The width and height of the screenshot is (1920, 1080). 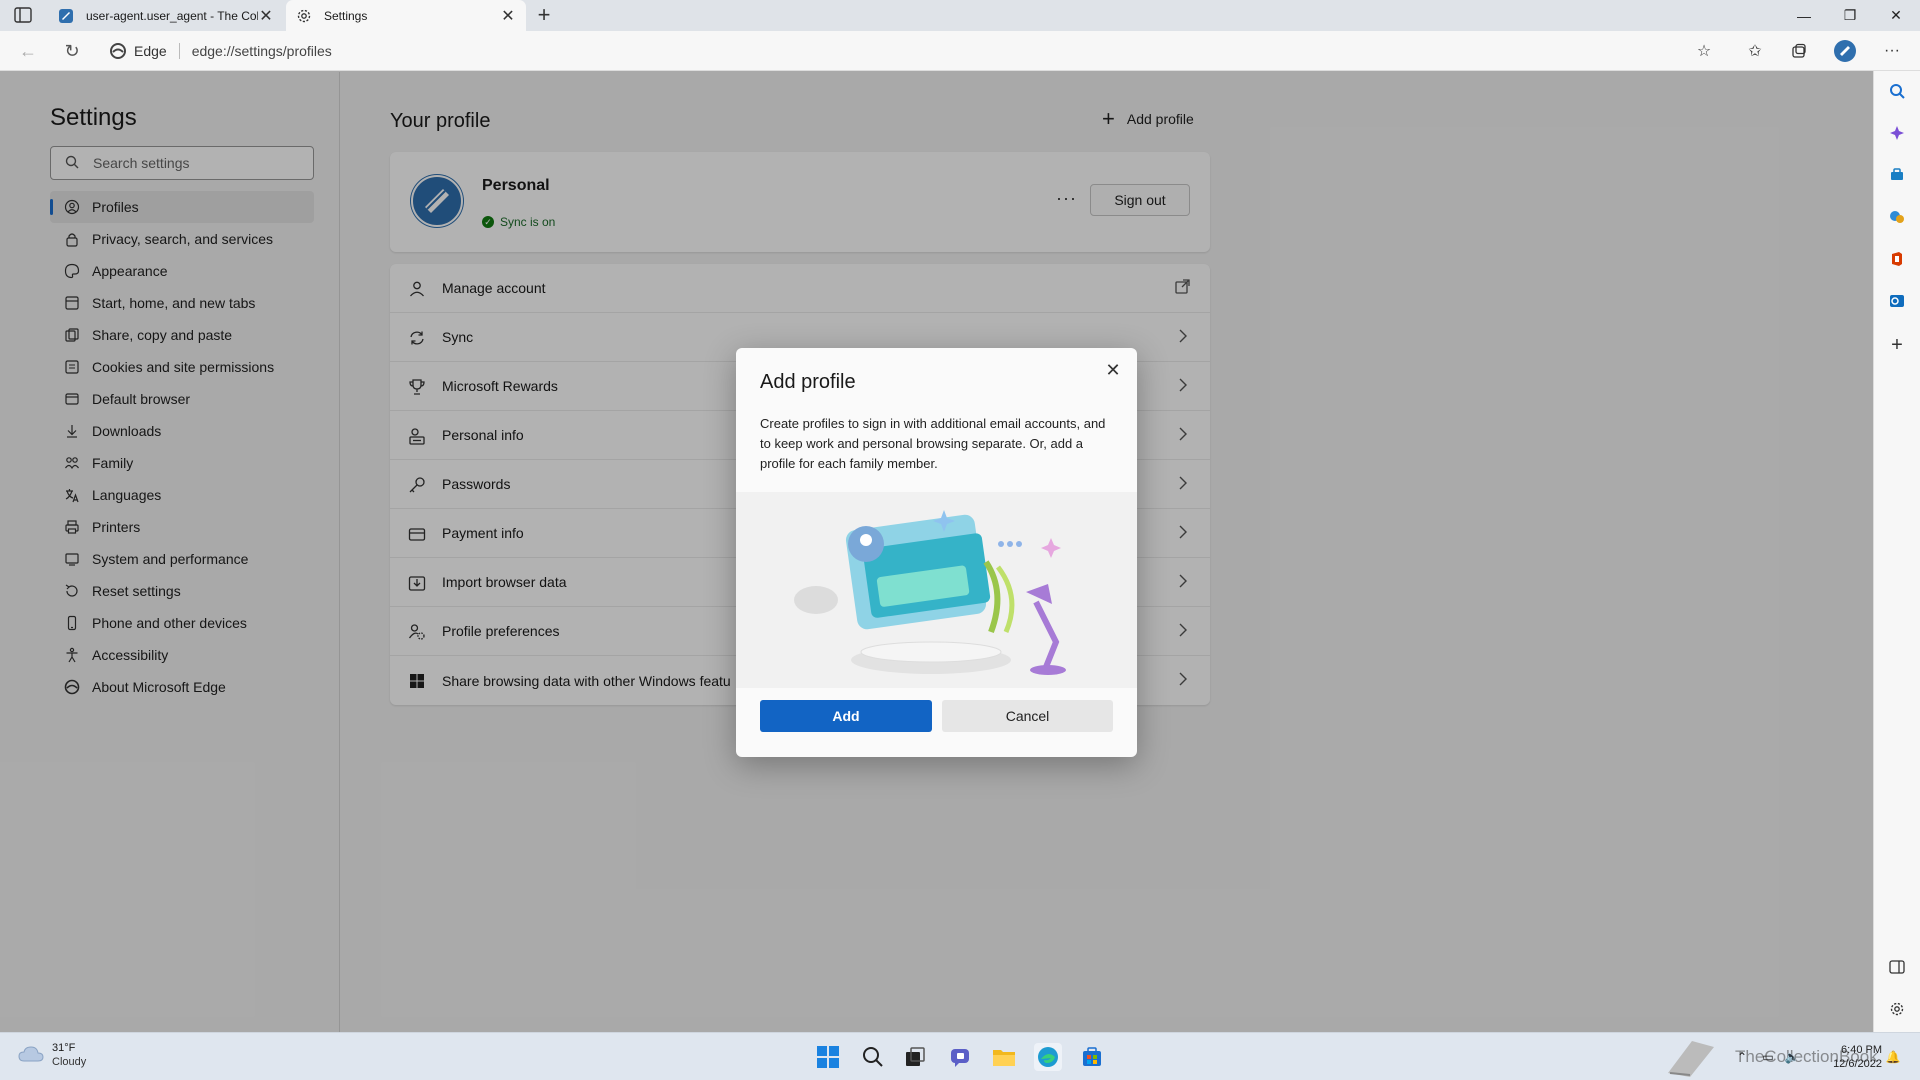 What do you see at coordinates (1799, 51) in the screenshot?
I see `collections-icon` at bounding box center [1799, 51].